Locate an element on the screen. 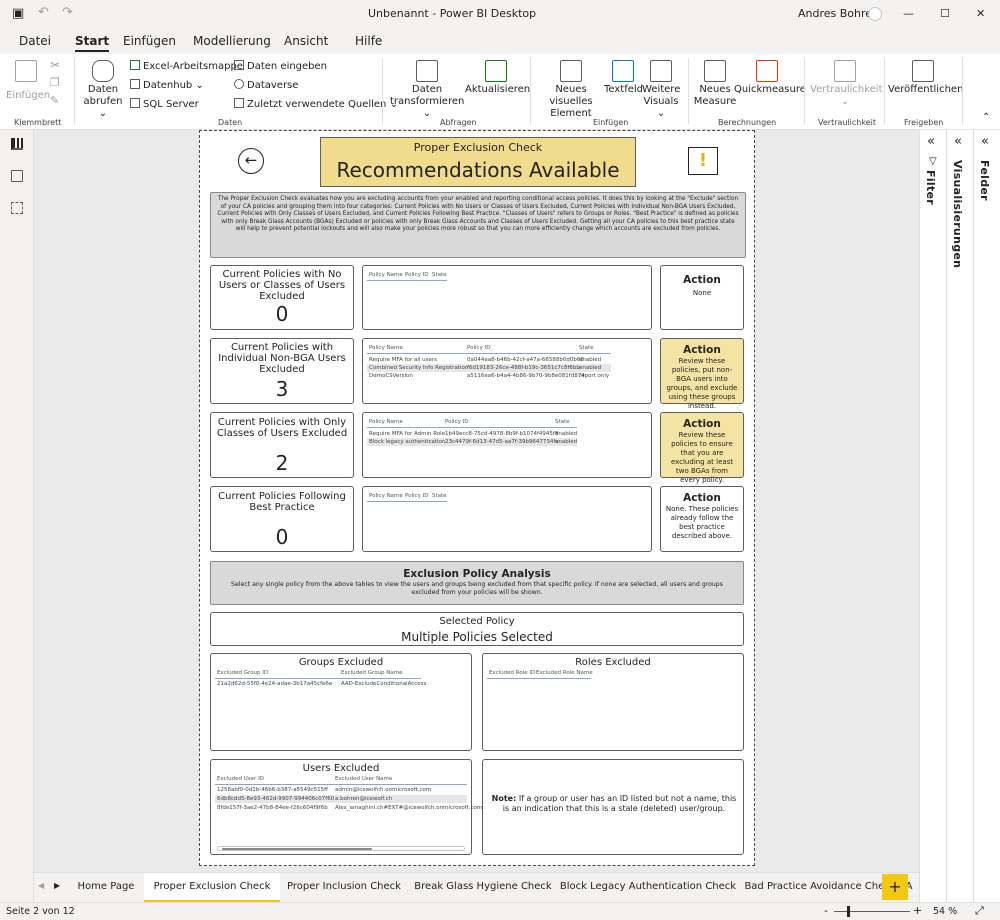 The width and height of the screenshot is (1000, 920). column-header: Excluded User Name is located at coordinates (363, 779).